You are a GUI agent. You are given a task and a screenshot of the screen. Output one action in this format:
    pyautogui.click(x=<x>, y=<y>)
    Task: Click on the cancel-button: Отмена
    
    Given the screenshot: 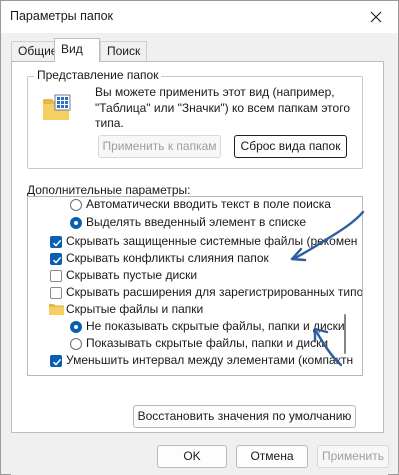 What is the action you would take?
    pyautogui.click(x=272, y=456)
    